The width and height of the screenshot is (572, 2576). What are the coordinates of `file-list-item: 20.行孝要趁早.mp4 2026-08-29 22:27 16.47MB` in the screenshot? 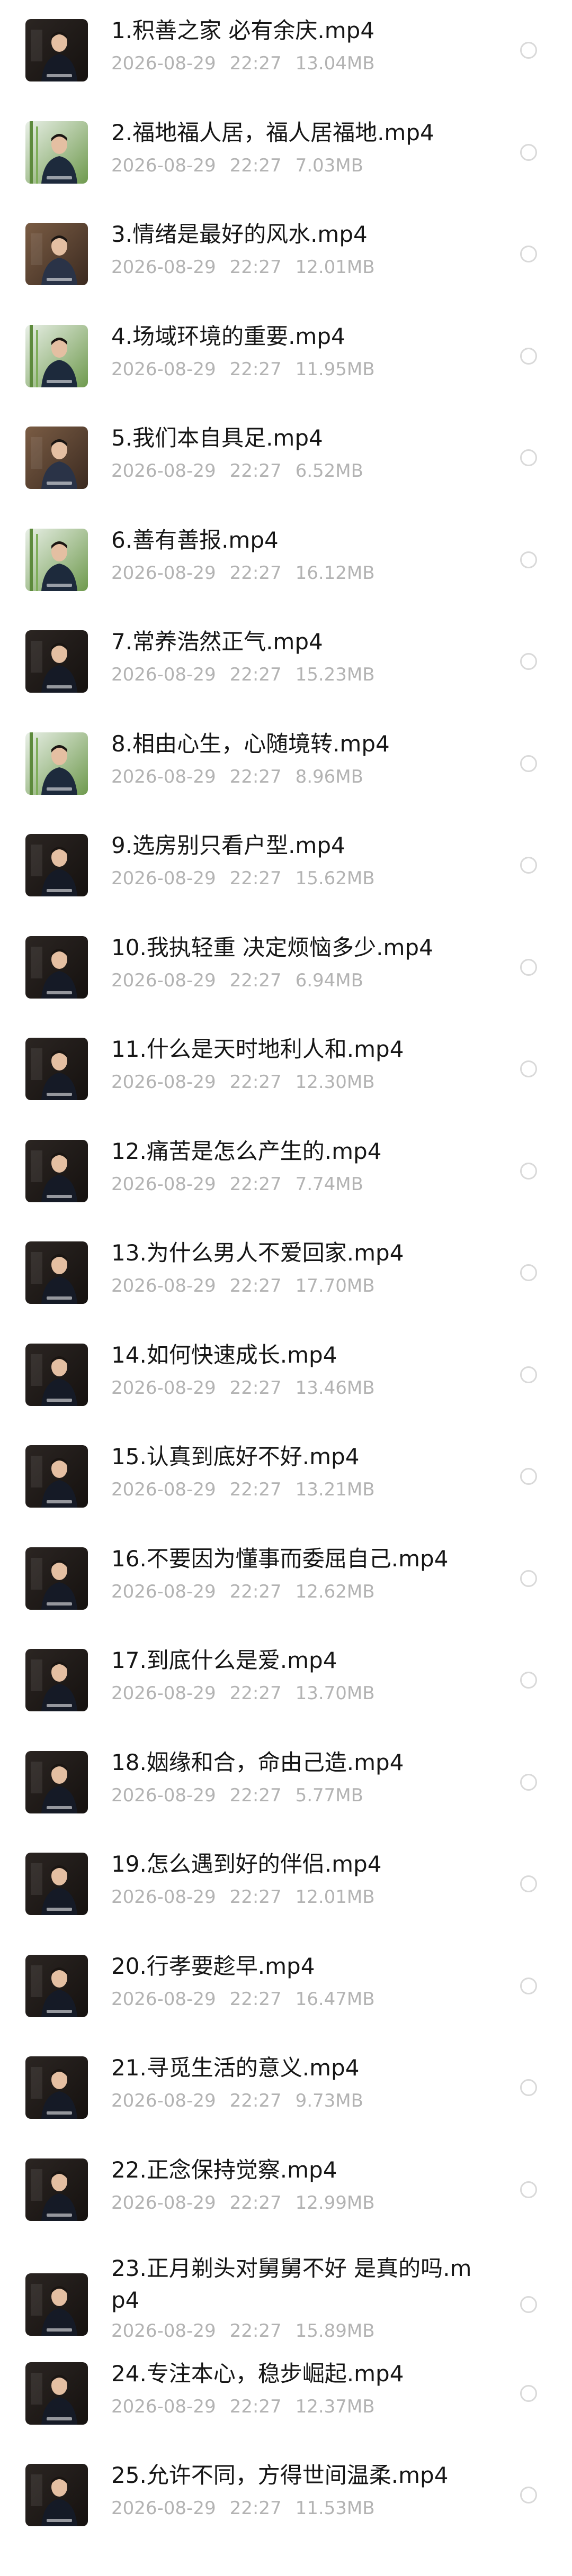 It's located at (286, 1986).